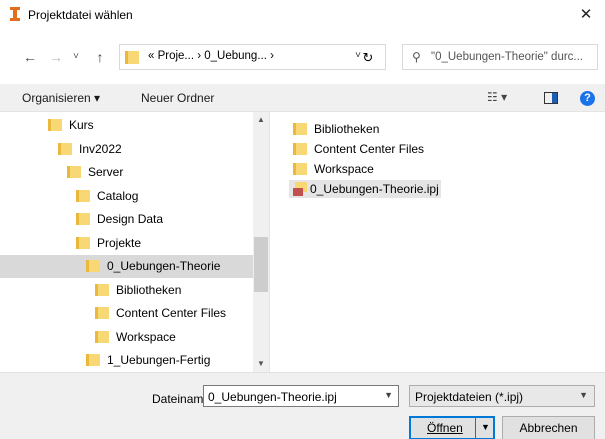  I want to click on filetype-value: Projektdateien (*.ipj), so click(469, 397).